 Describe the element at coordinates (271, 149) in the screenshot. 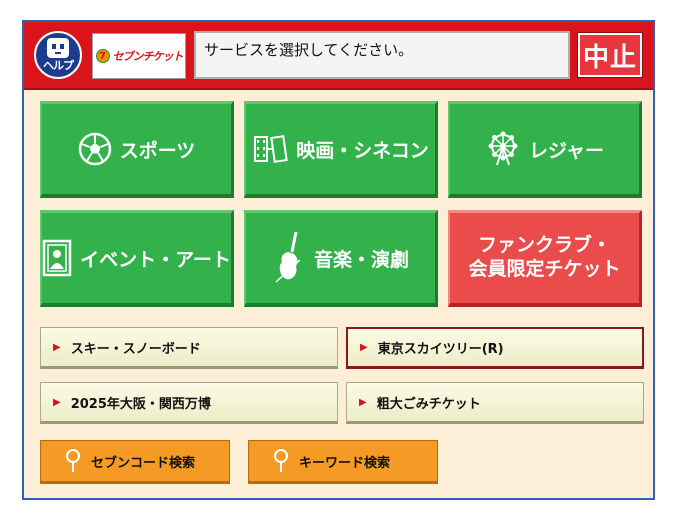

I see `film-strip-icon` at that location.